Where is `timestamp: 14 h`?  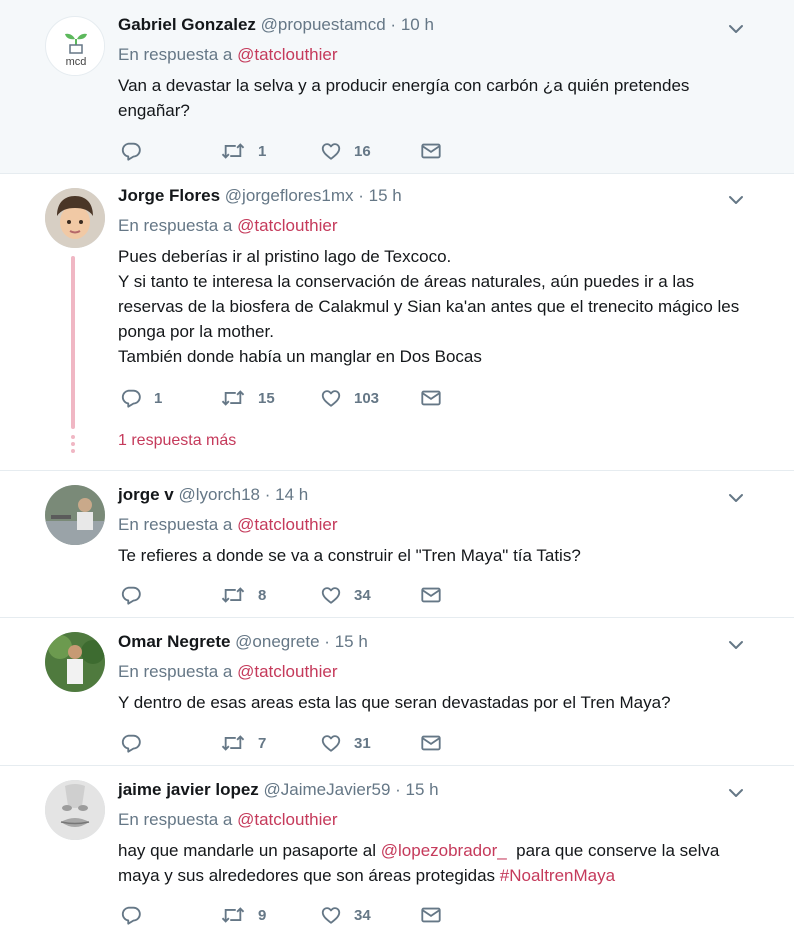
timestamp: 14 h is located at coordinates (291, 494).